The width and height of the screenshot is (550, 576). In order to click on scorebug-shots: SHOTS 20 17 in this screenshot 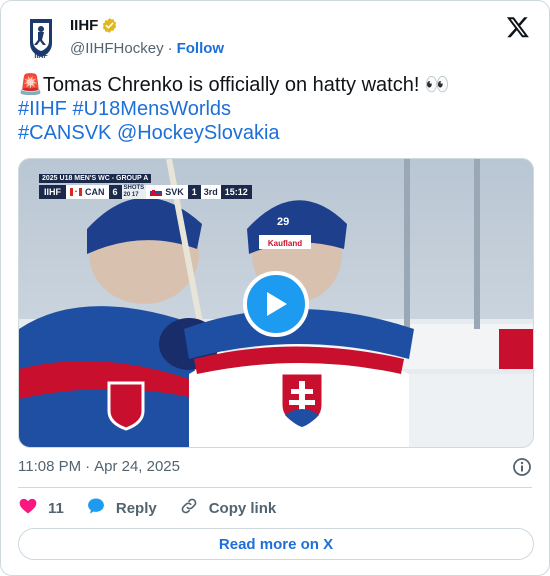, I will do `click(134, 192)`.